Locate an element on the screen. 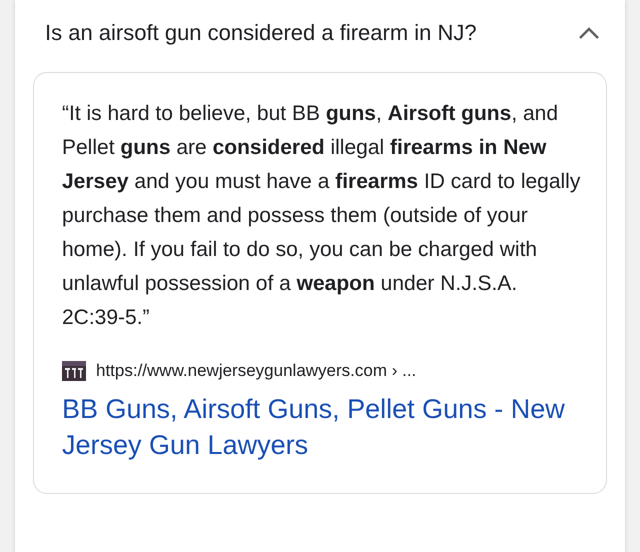 Image resolution: width=640 pixels, height=552 pixels. collapse-chevron-icon is located at coordinates (589, 33).